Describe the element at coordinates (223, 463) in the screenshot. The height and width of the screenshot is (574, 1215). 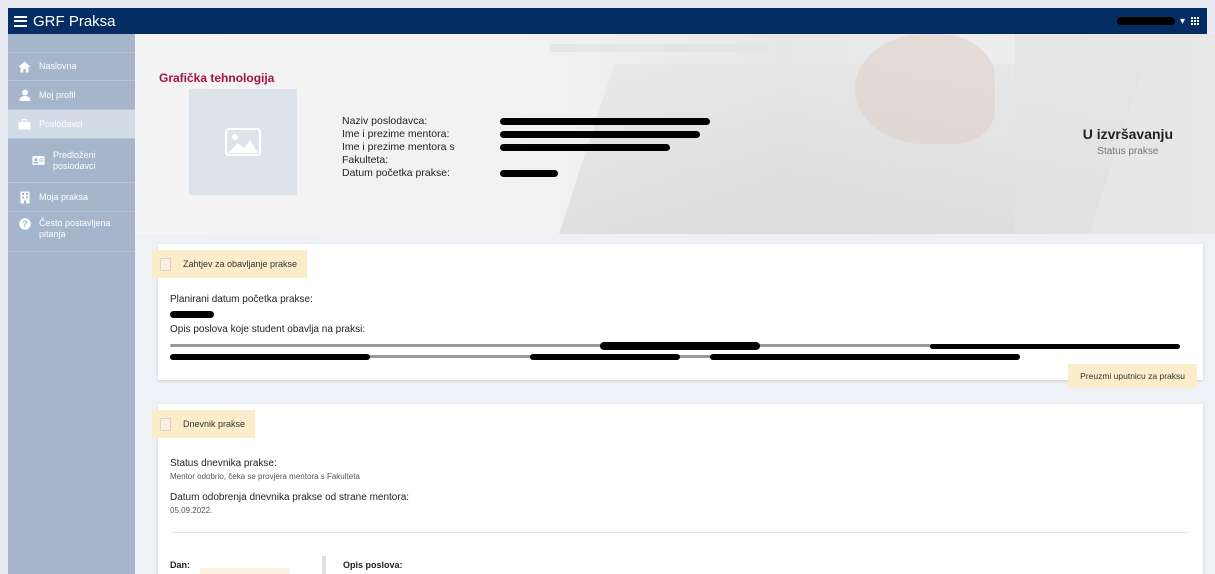
I see `diary-status-label: Status dnevnika prakse:` at that location.